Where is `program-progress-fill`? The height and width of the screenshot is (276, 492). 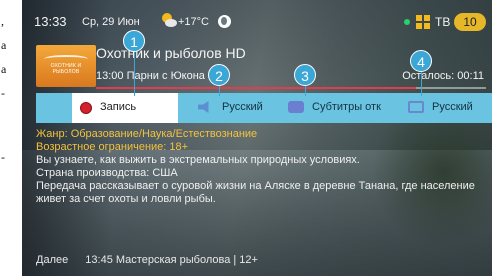
program-progress-fill is located at coordinates (256, 88).